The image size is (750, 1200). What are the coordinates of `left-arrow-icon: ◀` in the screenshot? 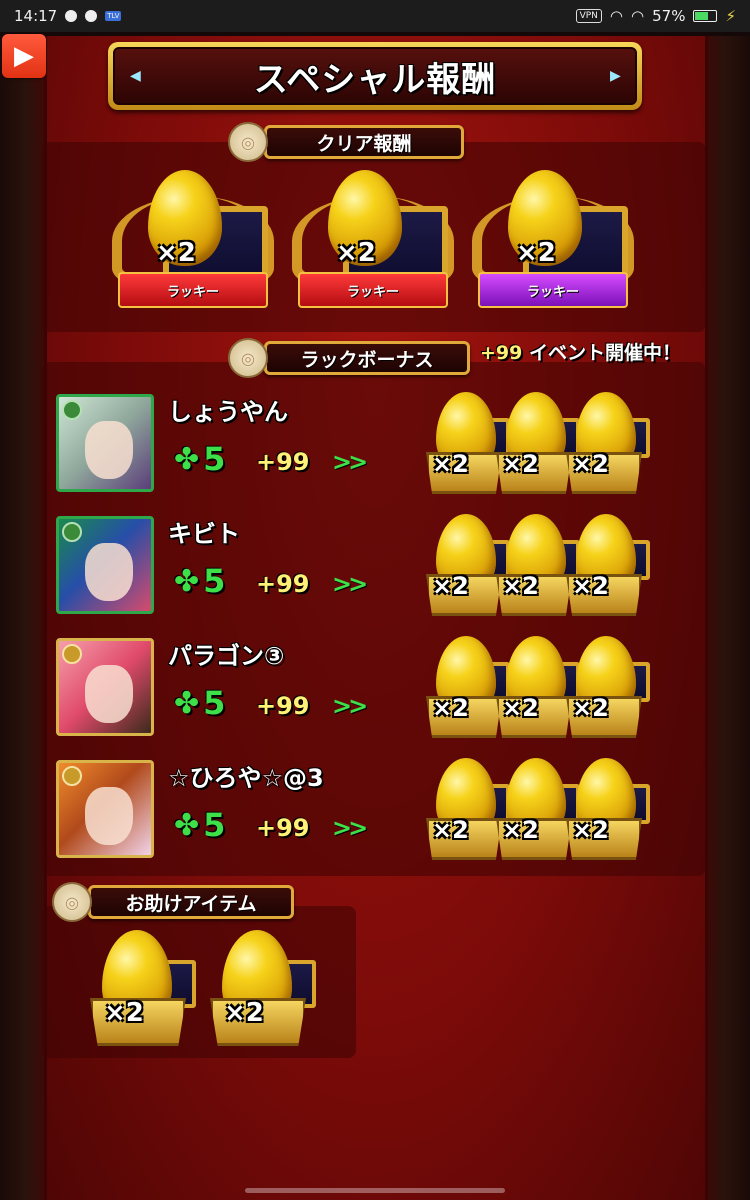 It's located at (135, 76).